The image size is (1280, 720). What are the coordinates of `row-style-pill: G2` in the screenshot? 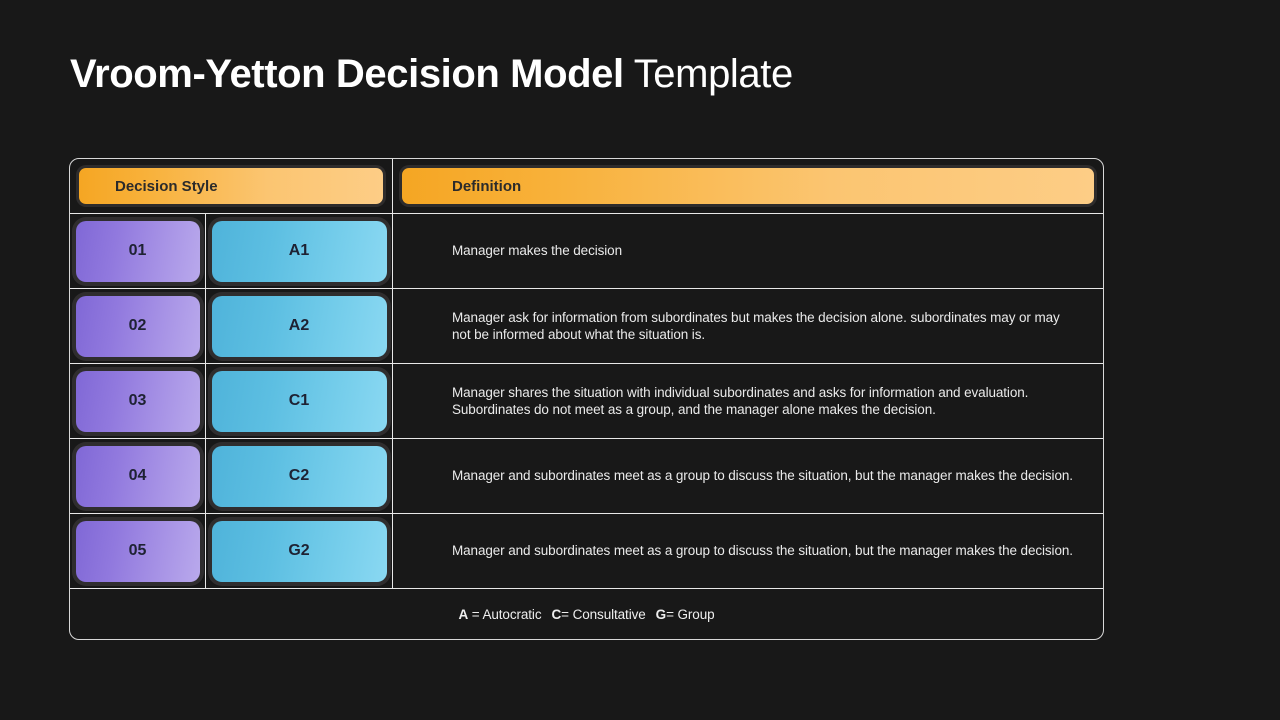 It's located at (299, 551).